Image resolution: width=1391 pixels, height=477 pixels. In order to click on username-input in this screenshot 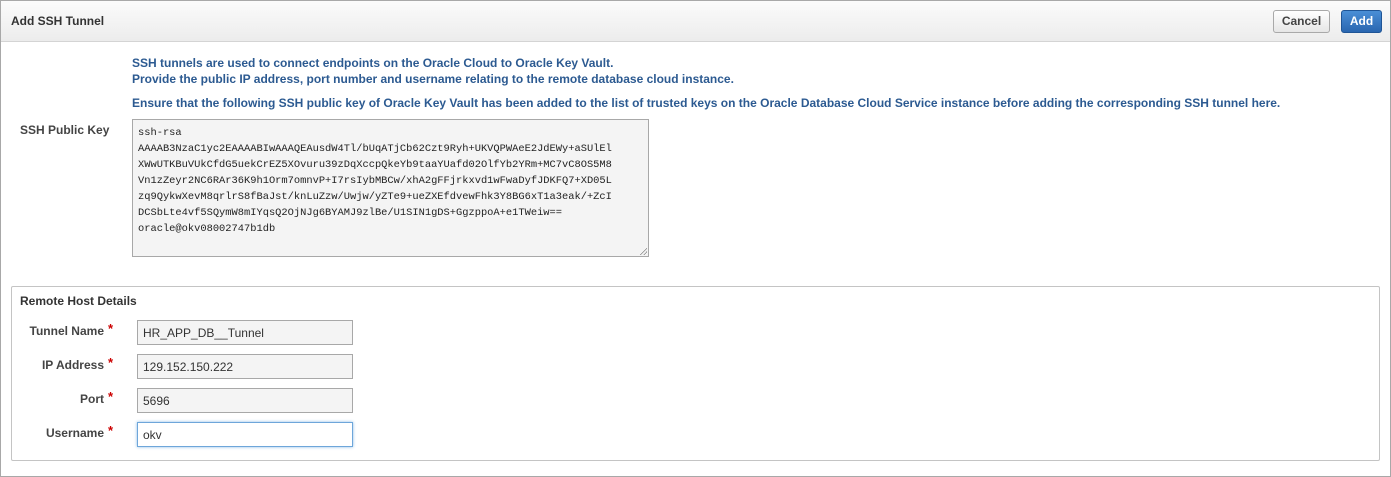, I will do `click(245, 434)`.